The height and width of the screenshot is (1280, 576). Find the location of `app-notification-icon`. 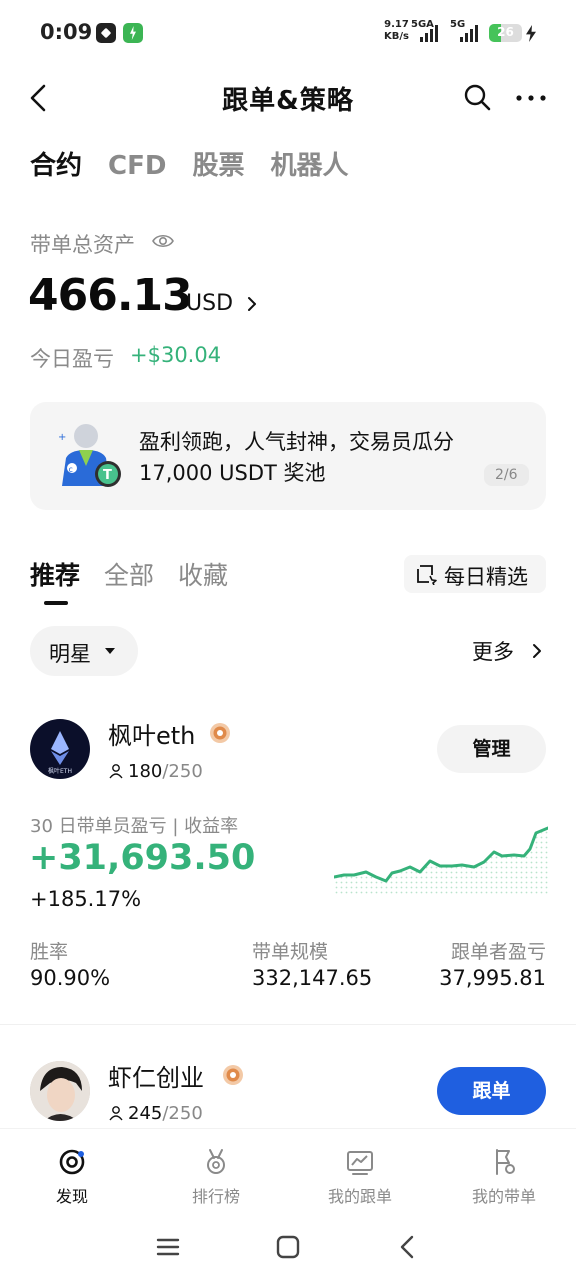

app-notification-icon is located at coordinates (106, 33).